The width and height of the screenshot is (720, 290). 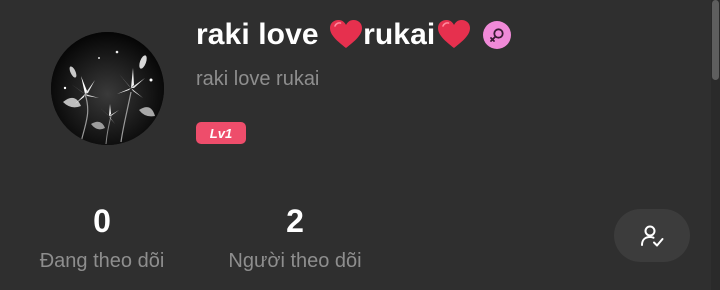 I want to click on followers-label: Người theo dõi, so click(x=295, y=261).